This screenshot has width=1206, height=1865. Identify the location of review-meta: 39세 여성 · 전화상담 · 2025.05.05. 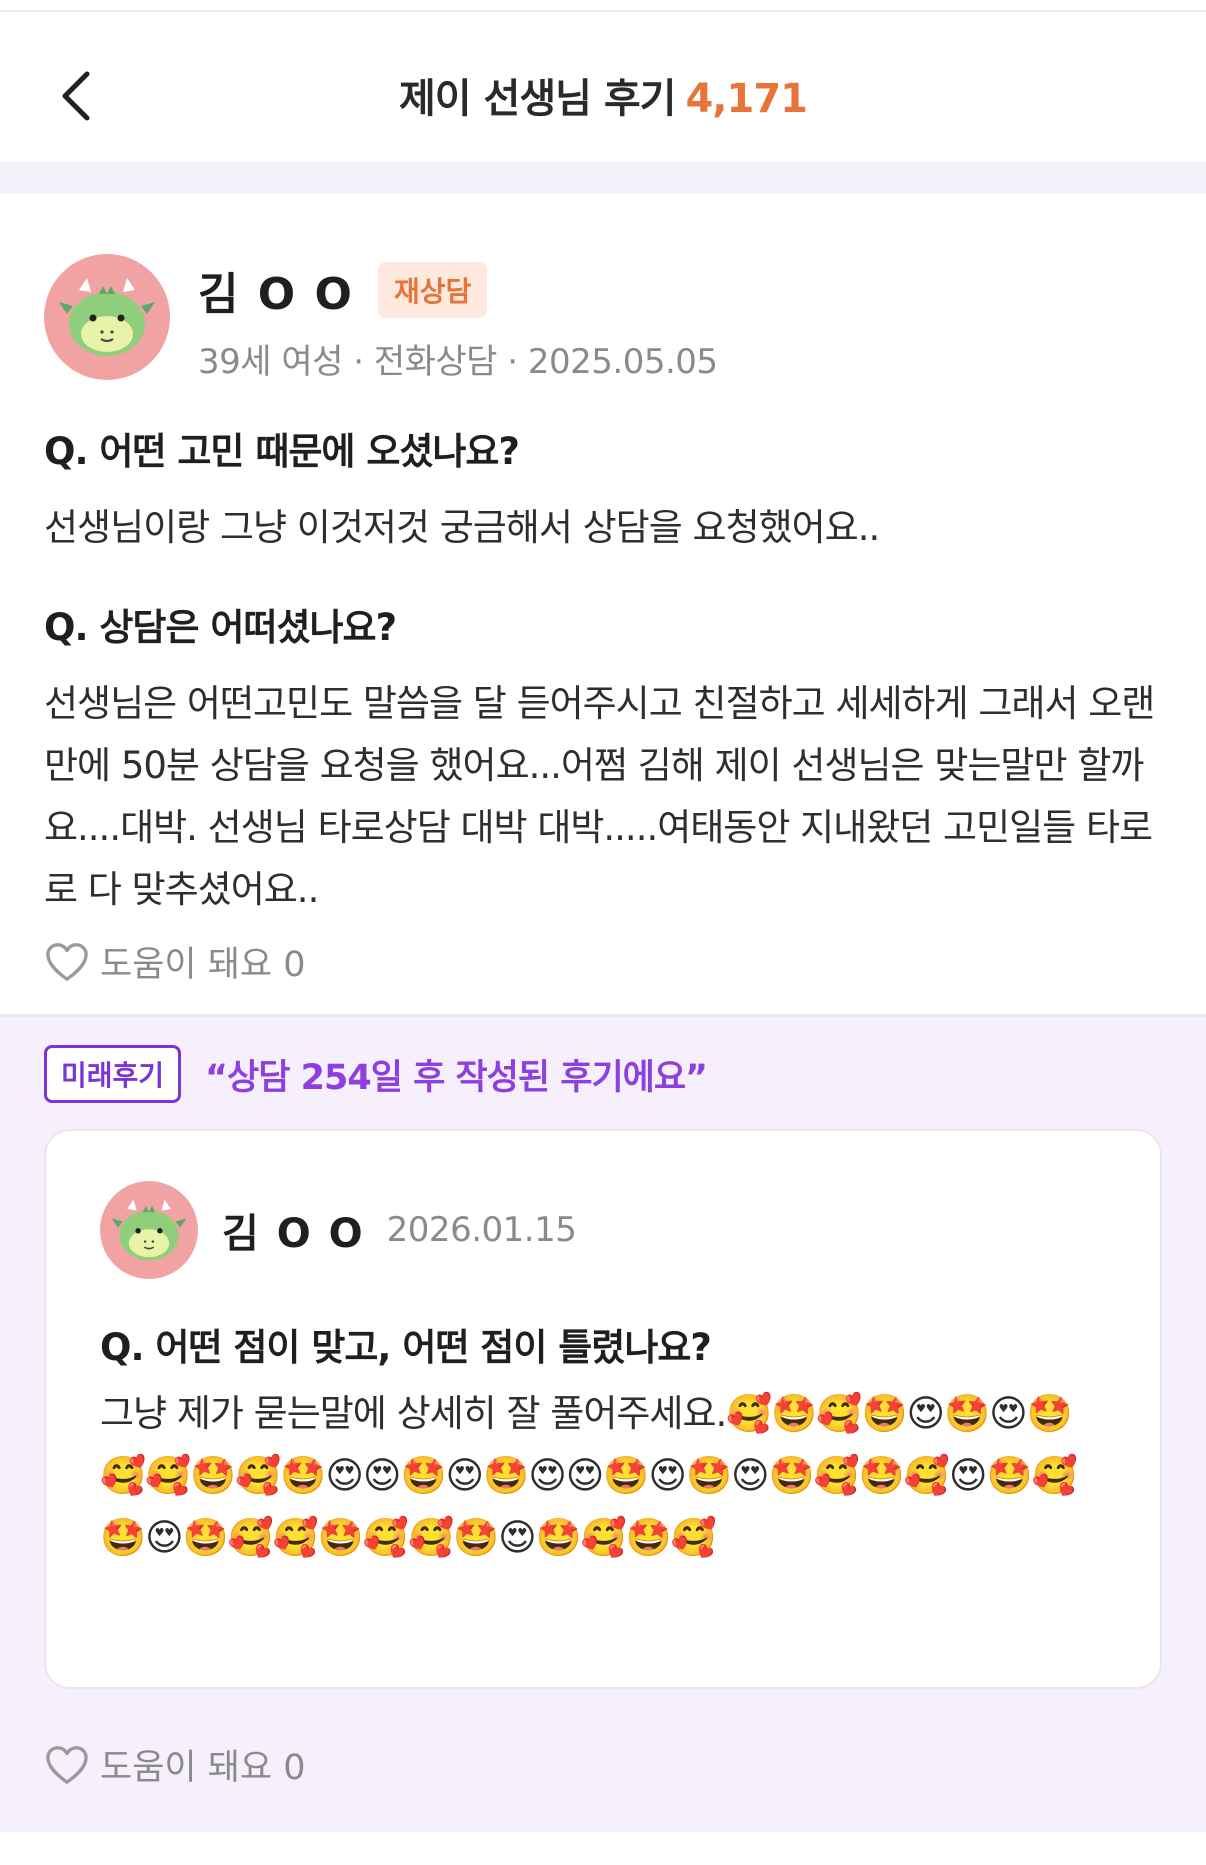
(458, 362).